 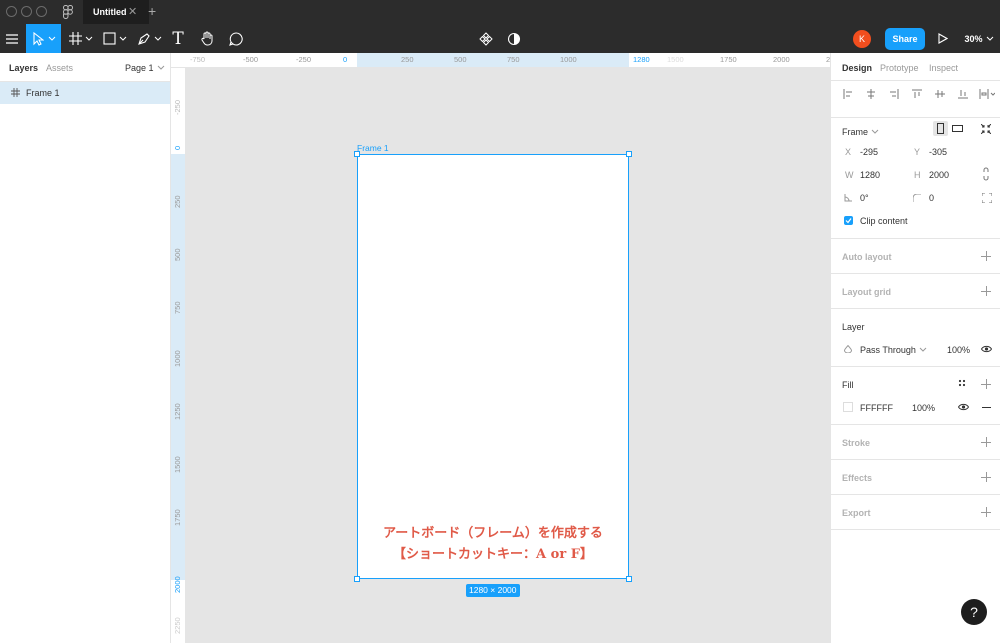 I want to click on distribute-icon, so click(x=987, y=94).